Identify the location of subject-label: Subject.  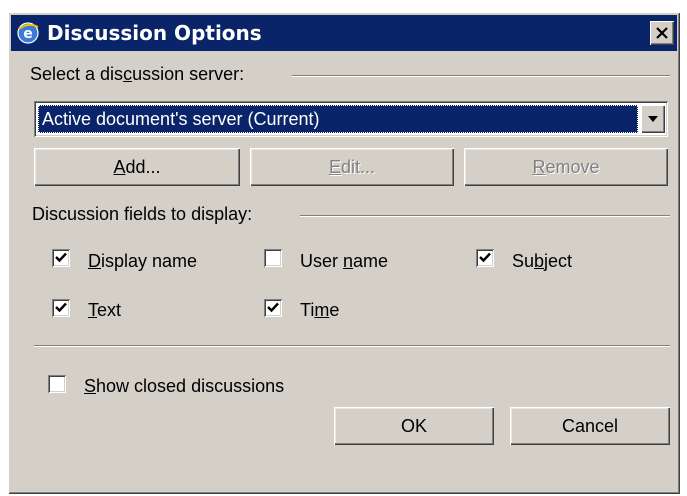
(542, 261).